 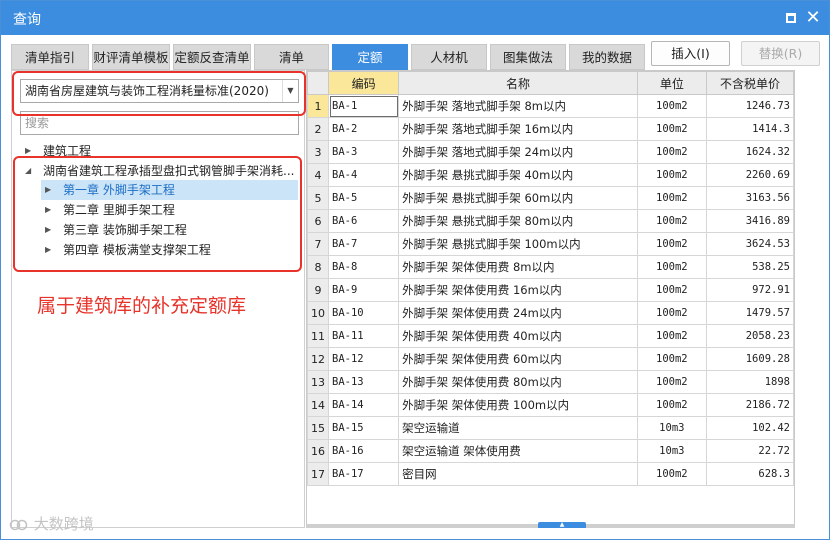 What do you see at coordinates (363, 221) in the screenshot?
I see `cell-code: BA-6` at bounding box center [363, 221].